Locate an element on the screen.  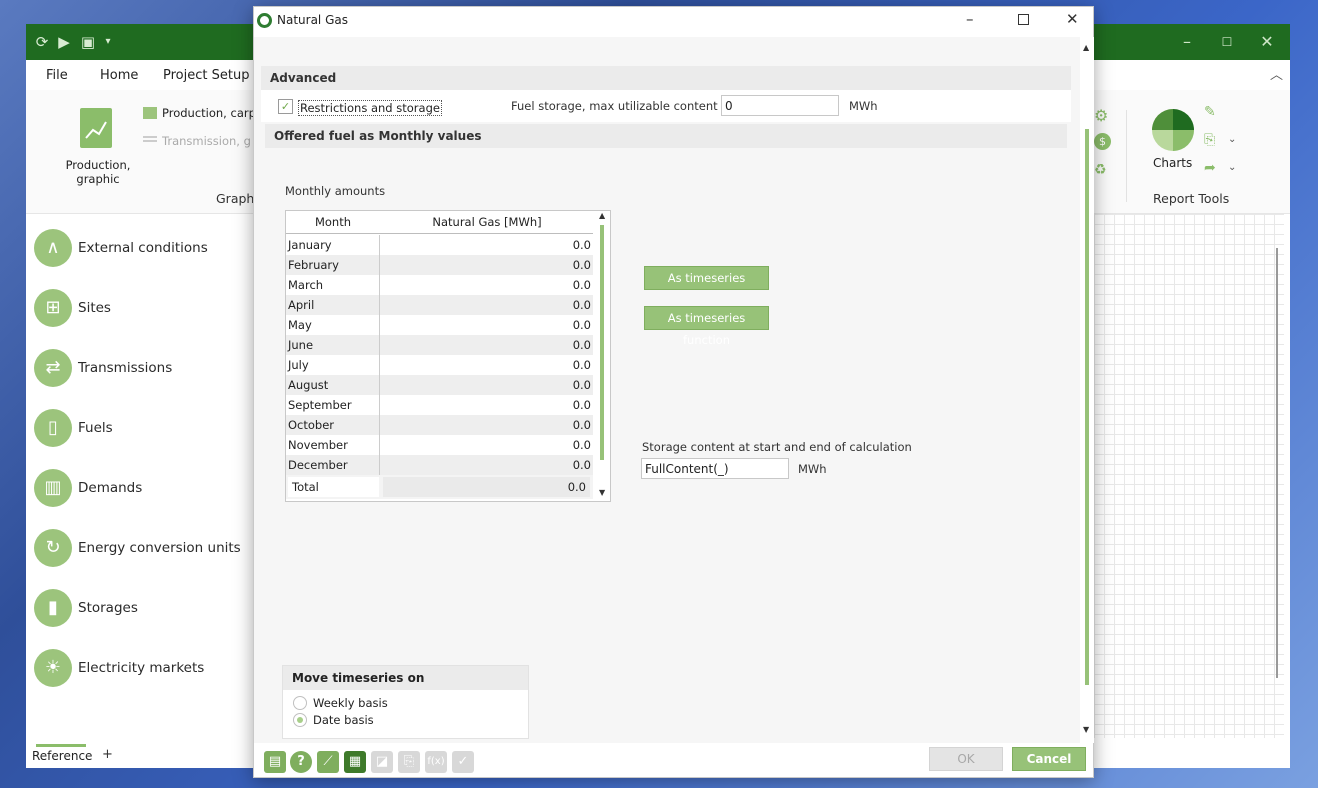
as-timeseries-button: As timeseries is located at coordinates (706, 278).